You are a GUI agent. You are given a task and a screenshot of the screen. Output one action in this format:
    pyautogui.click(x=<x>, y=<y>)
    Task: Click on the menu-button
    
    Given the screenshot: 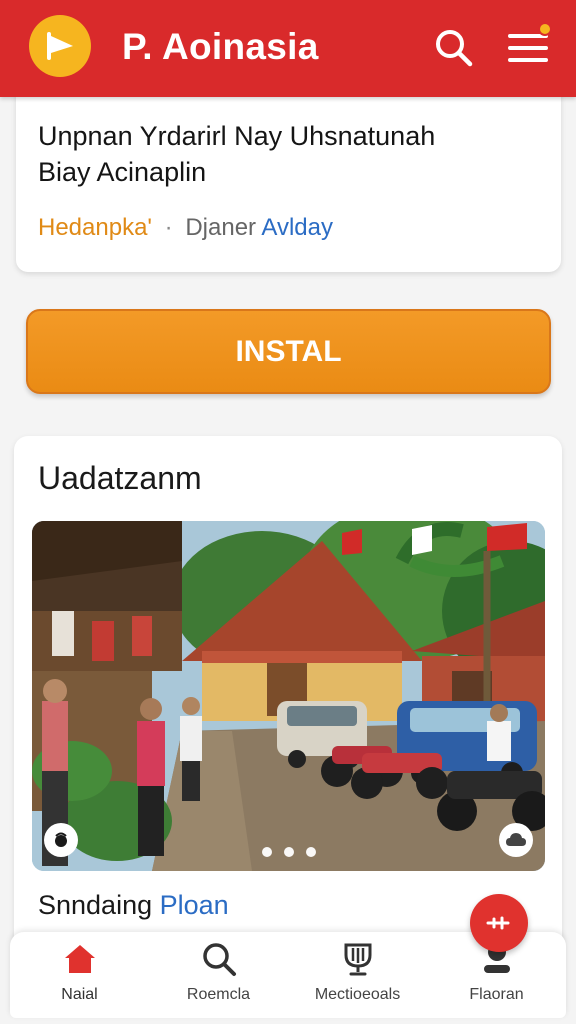 What is the action you would take?
    pyautogui.click(x=529, y=46)
    